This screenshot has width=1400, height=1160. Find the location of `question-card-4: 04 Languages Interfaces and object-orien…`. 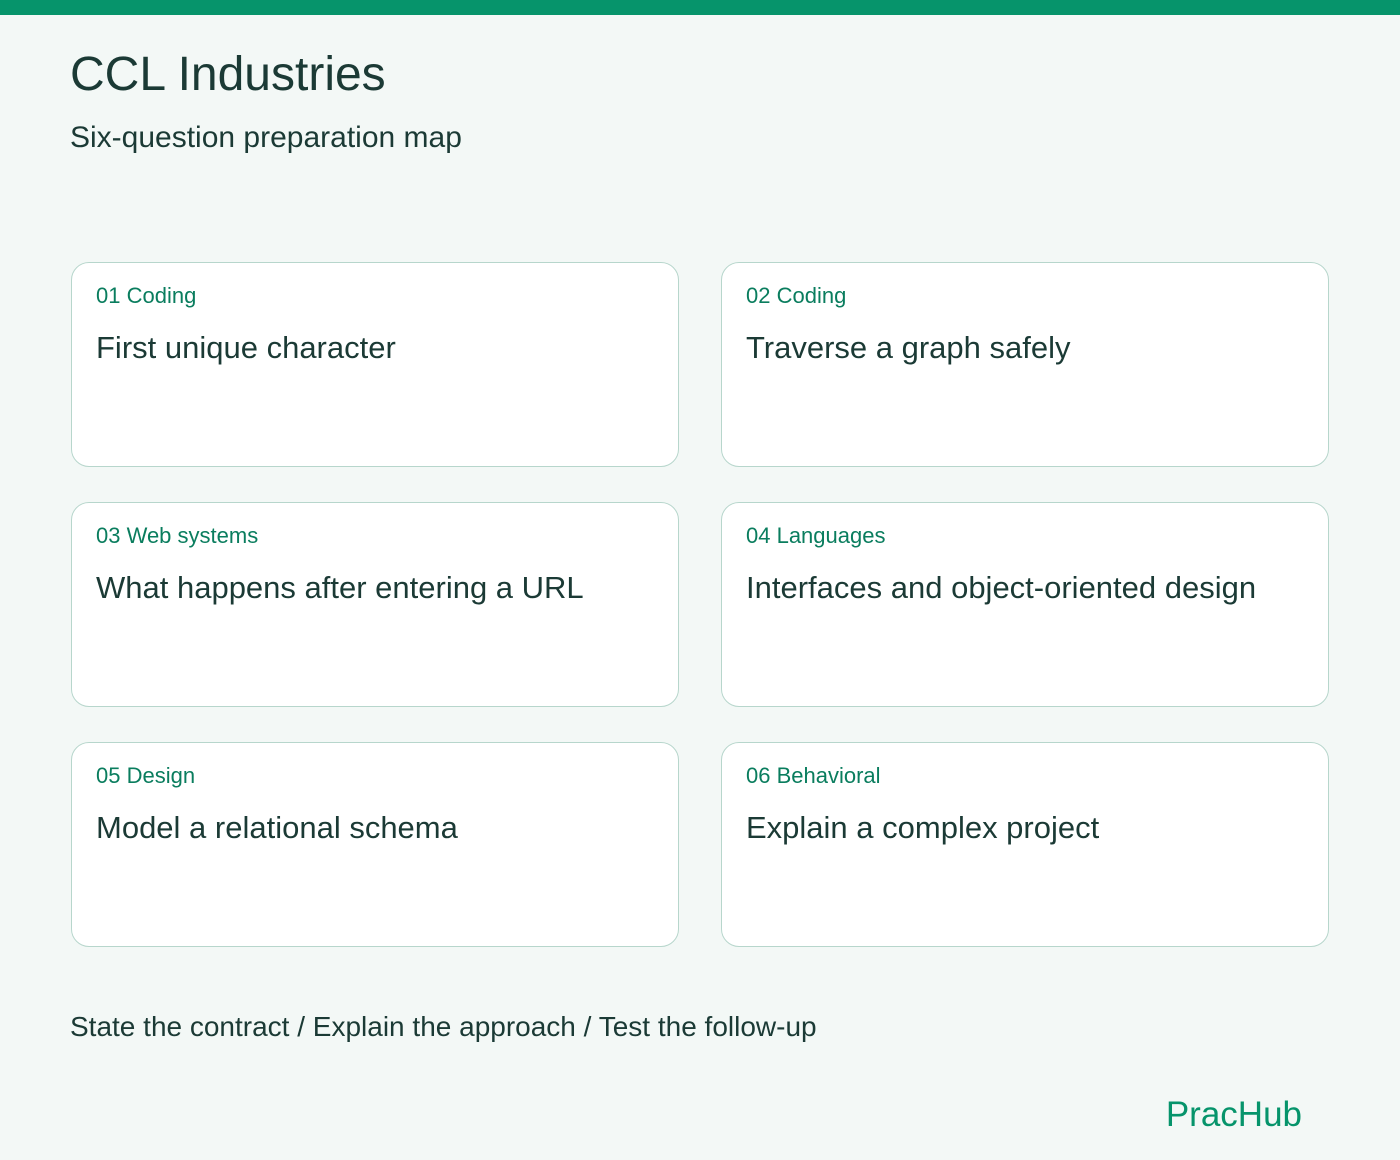

question-card-4: 04 Languages Interfaces and object-orien… is located at coordinates (1025, 604).